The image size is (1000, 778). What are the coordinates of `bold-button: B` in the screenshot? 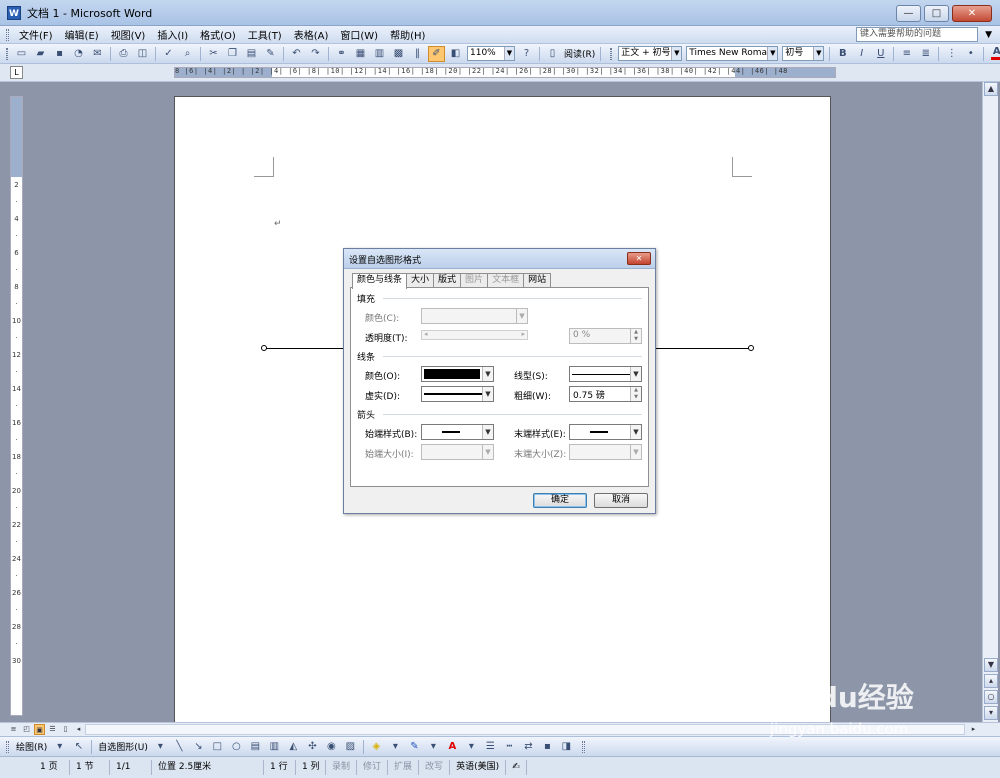 It's located at (842, 54).